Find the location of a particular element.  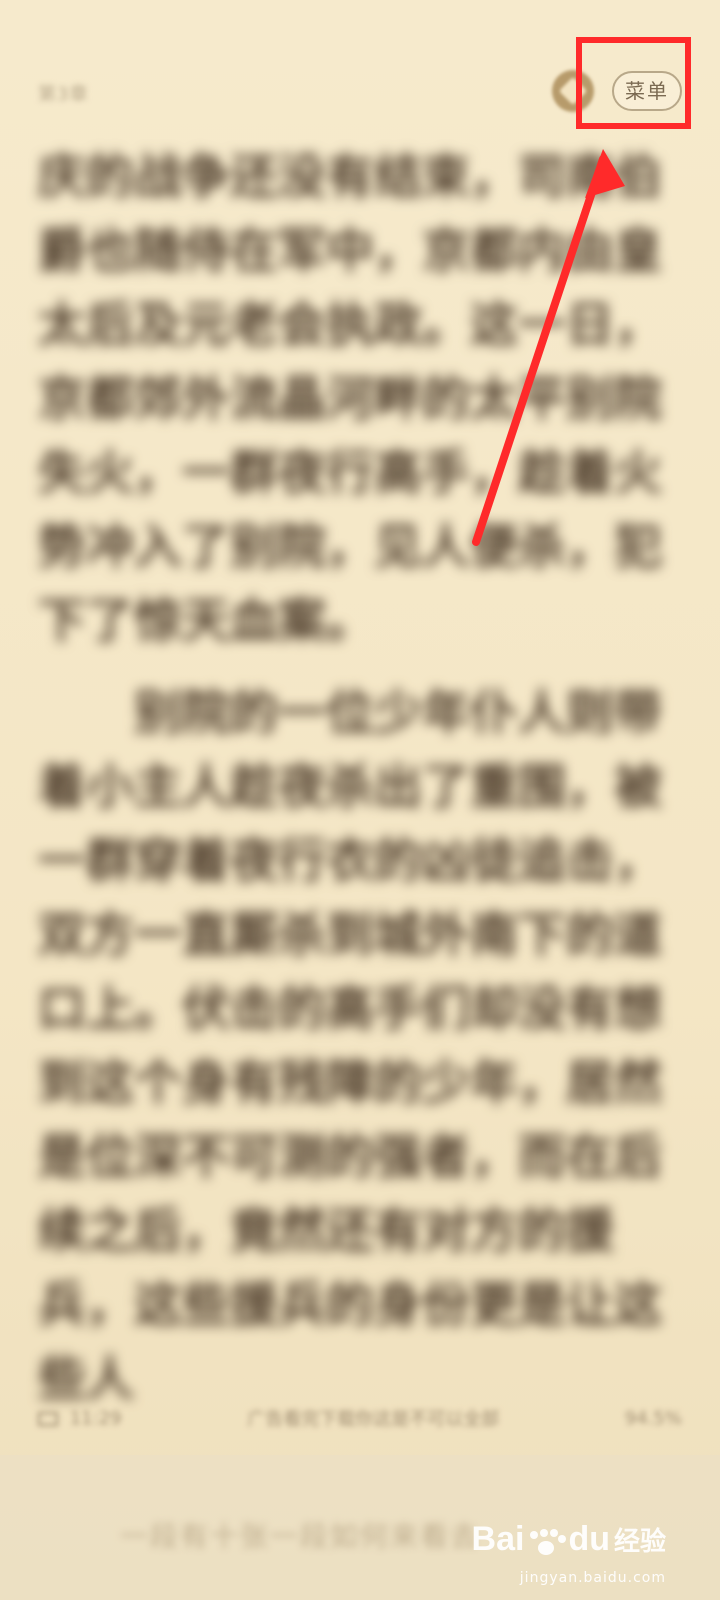

baidu-jingyan-watermark: Bai du 经验 jingyan.baidu.com is located at coordinates (569, 1553).